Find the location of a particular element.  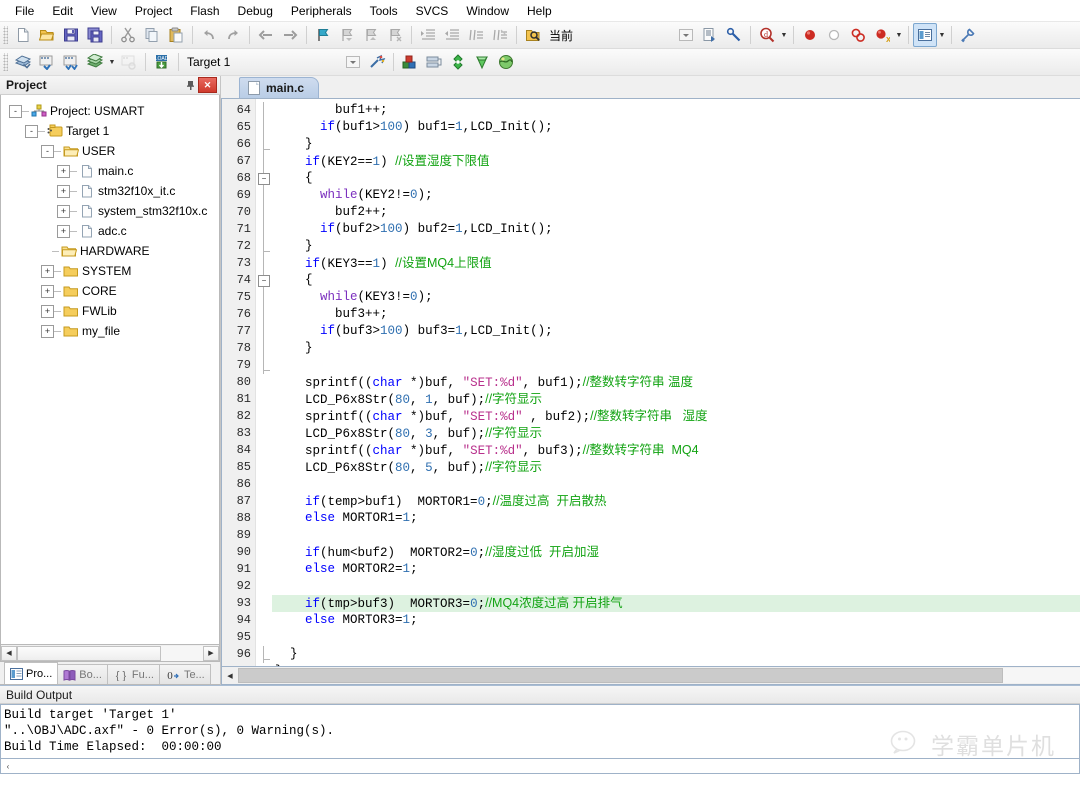

code-line: if(temp>buf1) MORTOR1=0;//温度过高 开启散热 is located at coordinates (676, 501).